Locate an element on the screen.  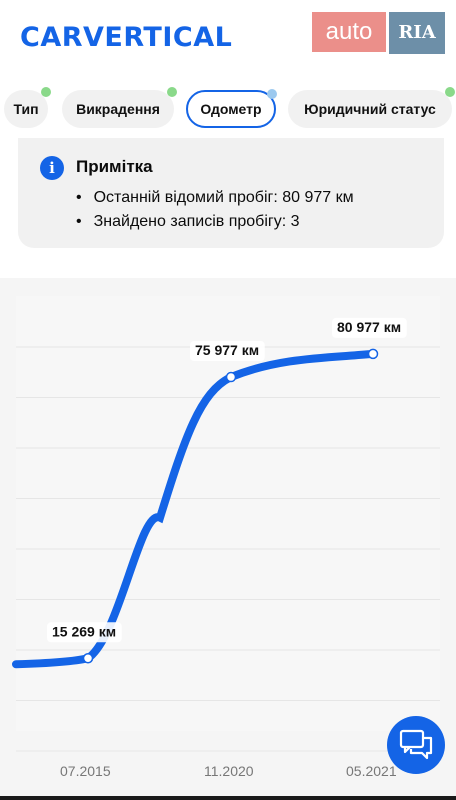
list-item: Останній відомий пробіг: 80 977 км is located at coordinates (215, 198).